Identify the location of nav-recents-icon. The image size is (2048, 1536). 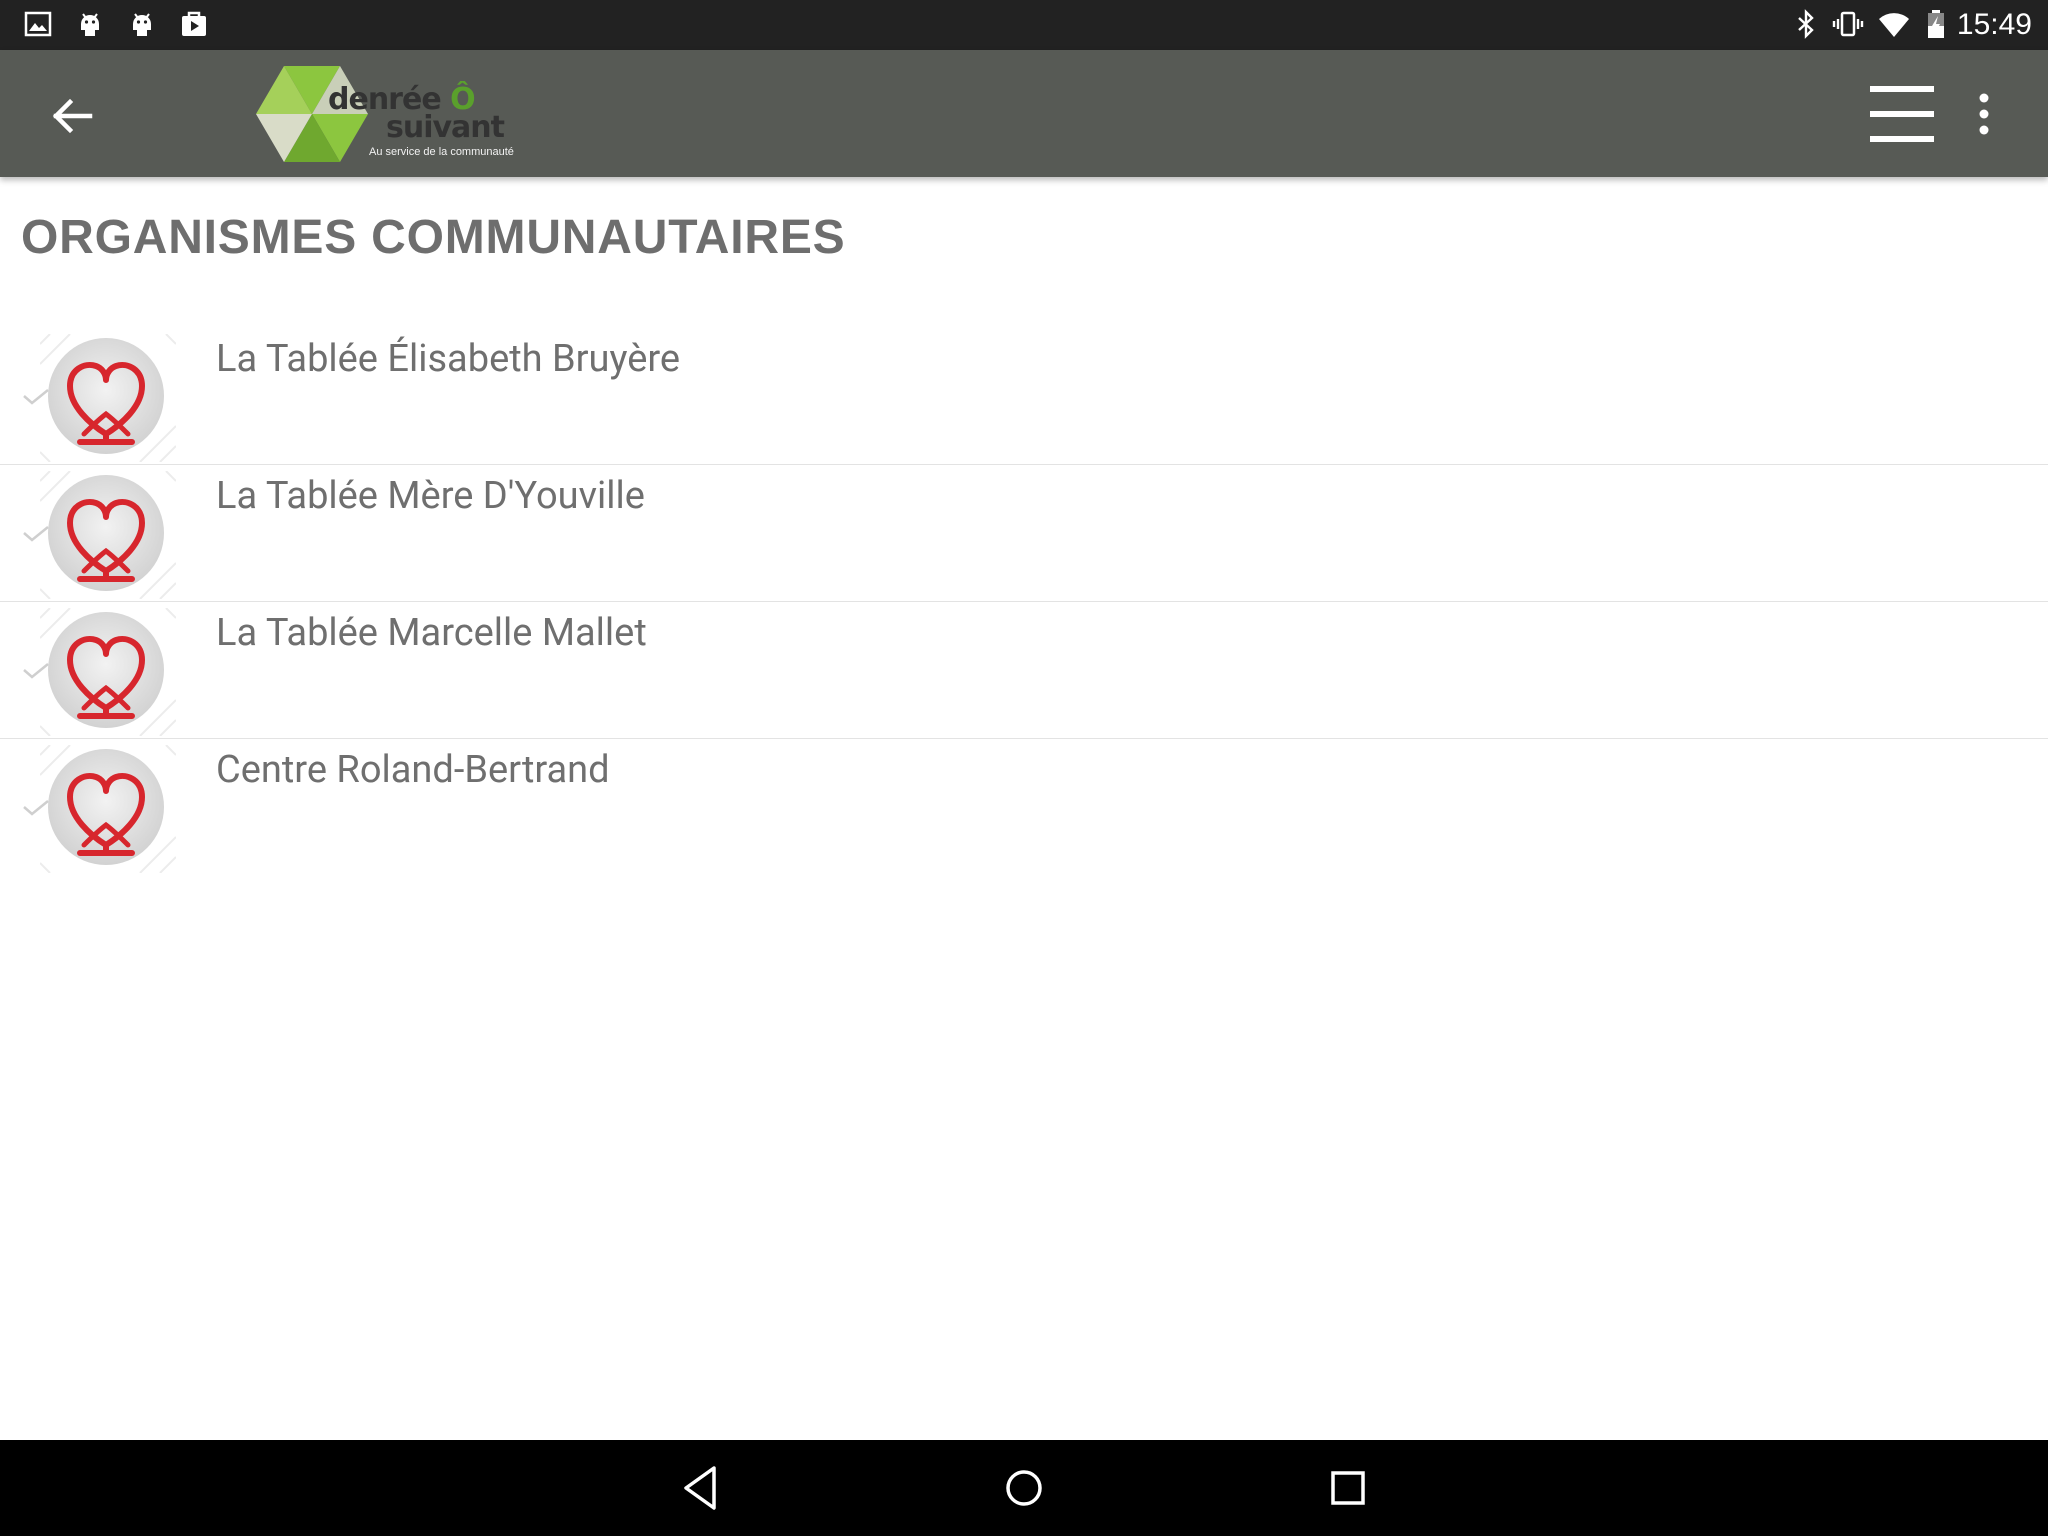
(1348, 1488).